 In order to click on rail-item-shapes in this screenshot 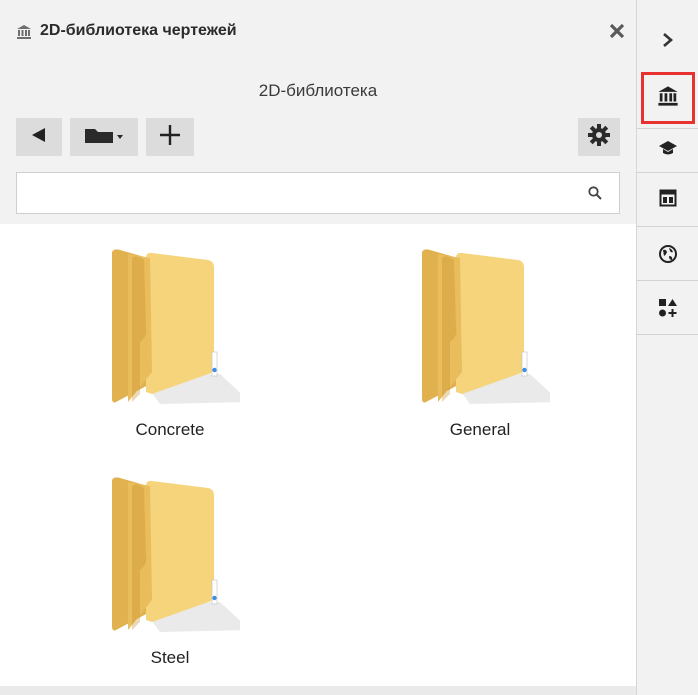, I will do `click(668, 310)`.